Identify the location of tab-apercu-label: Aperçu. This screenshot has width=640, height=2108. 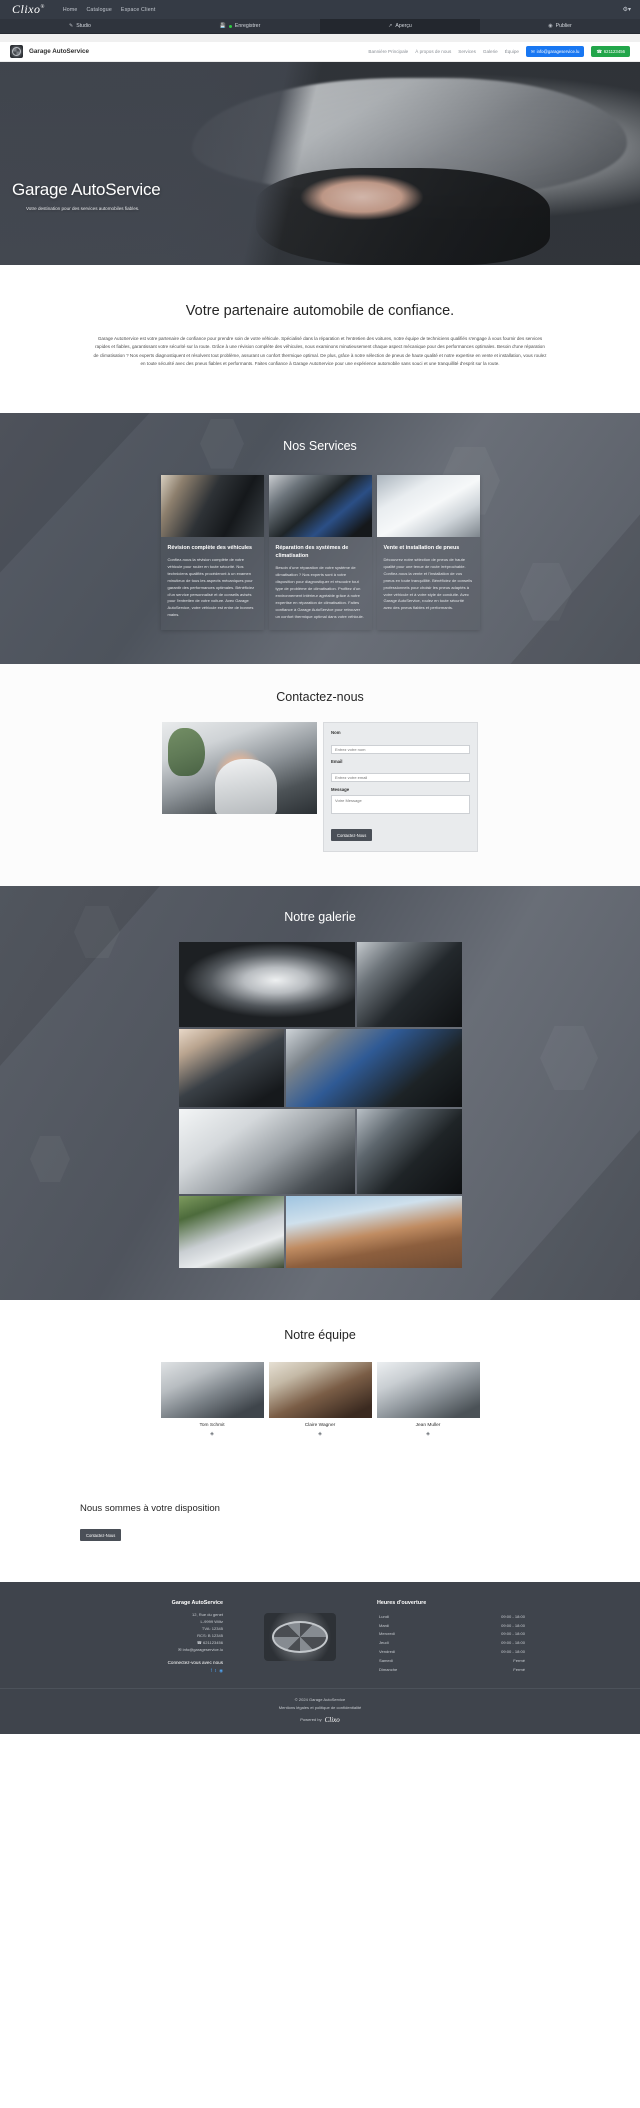
(403, 26).